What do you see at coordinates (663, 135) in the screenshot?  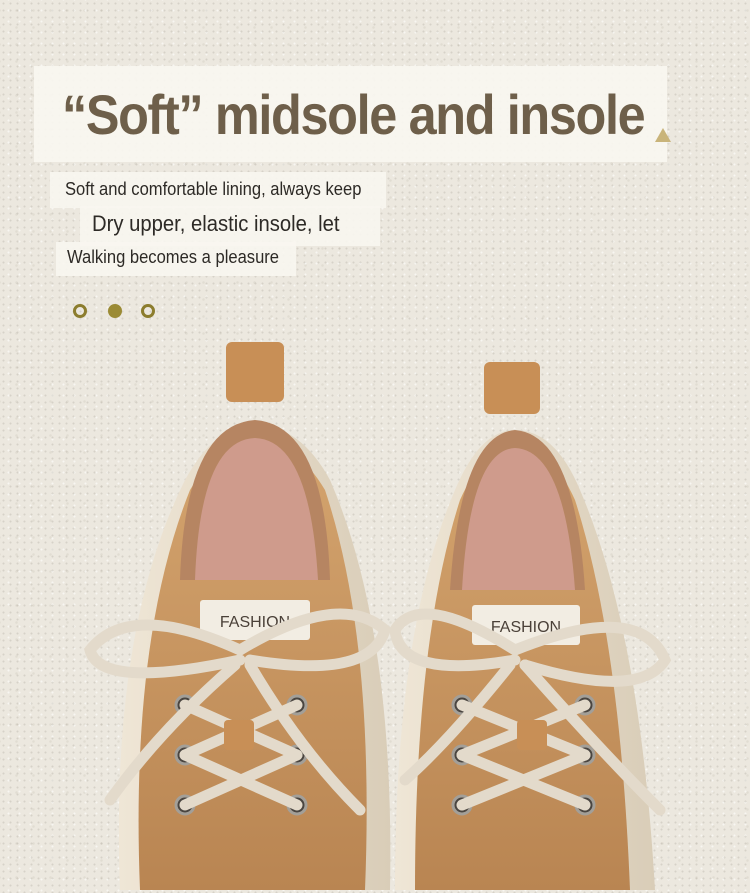 I see `banner-corner-mark` at bounding box center [663, 135].